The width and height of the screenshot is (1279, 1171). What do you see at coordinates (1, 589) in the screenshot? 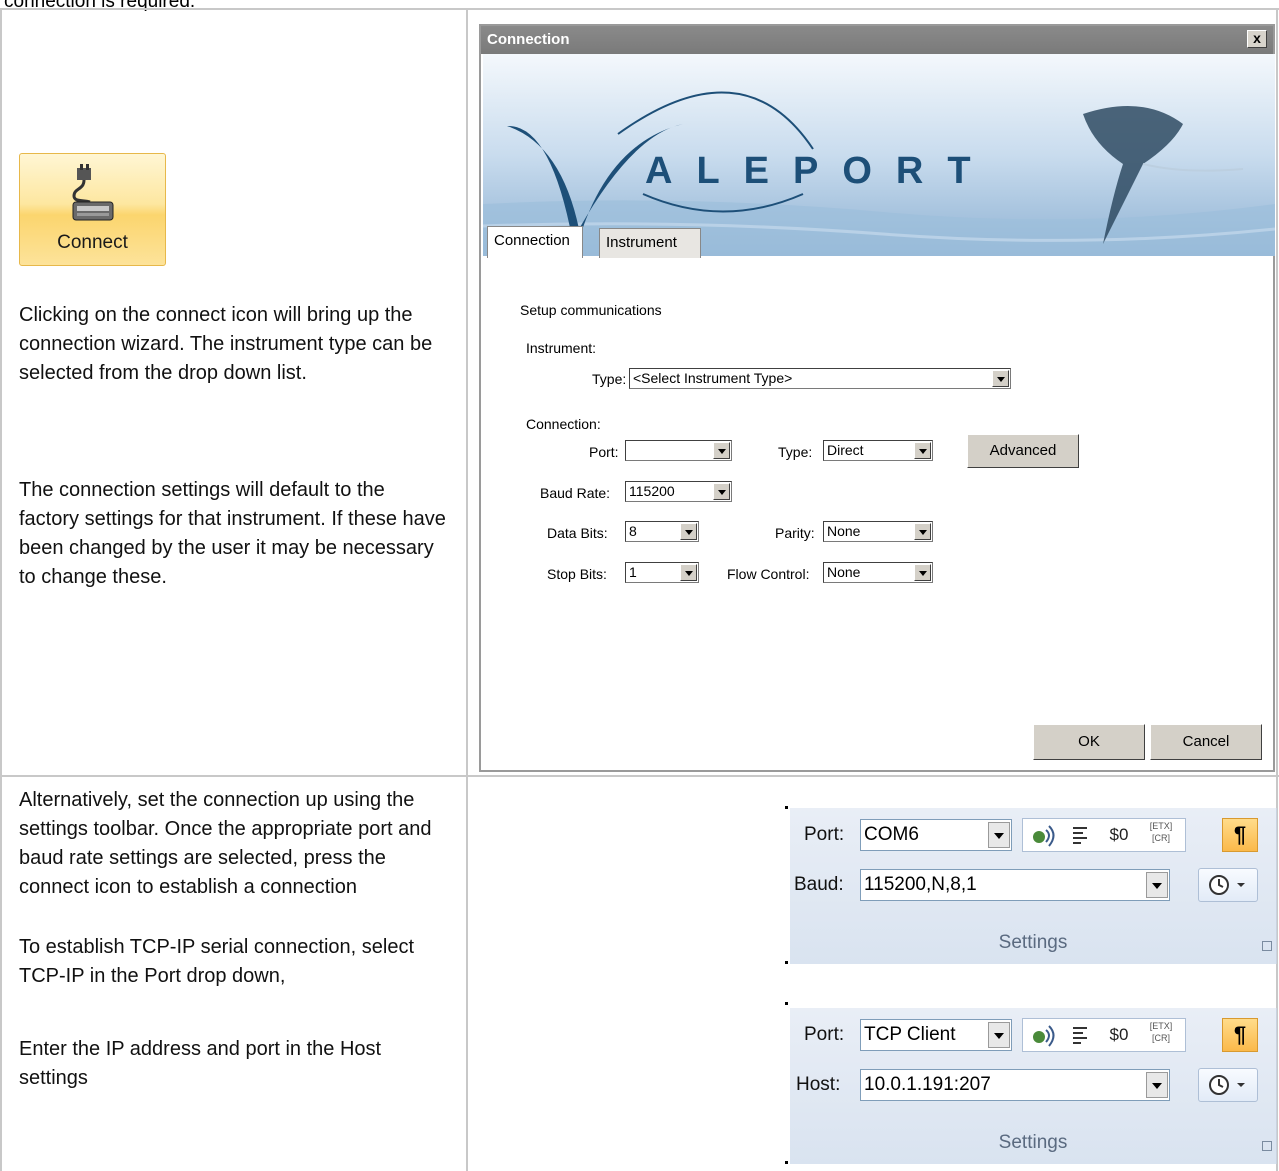
I see `table-border-left` at bounding box center [1, 589].